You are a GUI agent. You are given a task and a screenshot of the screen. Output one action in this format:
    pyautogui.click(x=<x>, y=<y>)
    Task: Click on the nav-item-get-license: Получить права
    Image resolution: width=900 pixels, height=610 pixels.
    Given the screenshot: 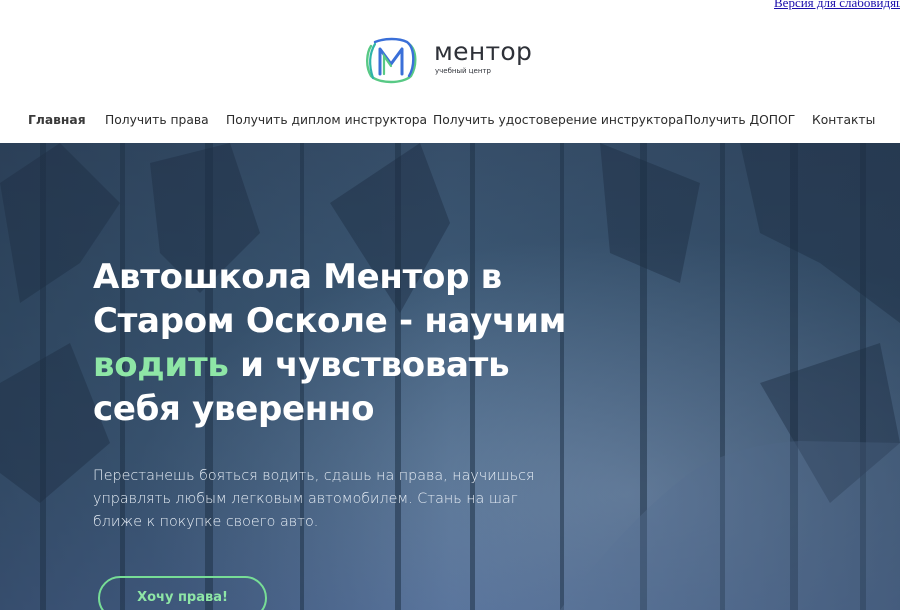 What is the action you would take?
    pyautogui.click(x=157, y=120)
    